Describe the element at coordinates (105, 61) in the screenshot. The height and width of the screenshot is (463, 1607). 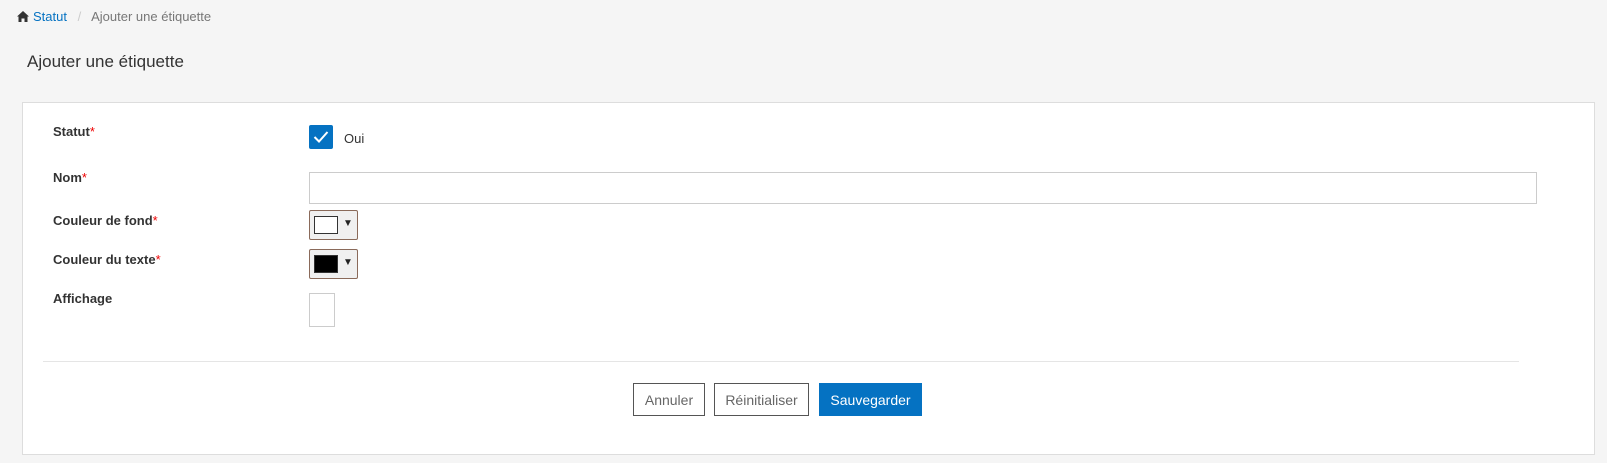
I see `page-title: Ajouter une étiquette` at that location.